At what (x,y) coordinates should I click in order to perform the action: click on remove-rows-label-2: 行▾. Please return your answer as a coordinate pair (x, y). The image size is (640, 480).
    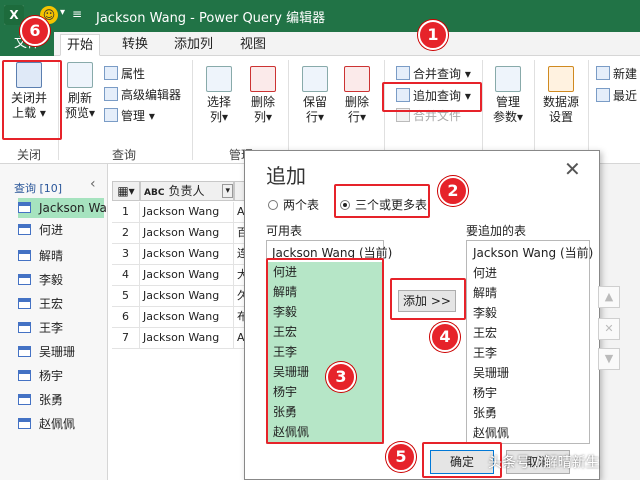
    Looking at the image, I should click on (357, 117).